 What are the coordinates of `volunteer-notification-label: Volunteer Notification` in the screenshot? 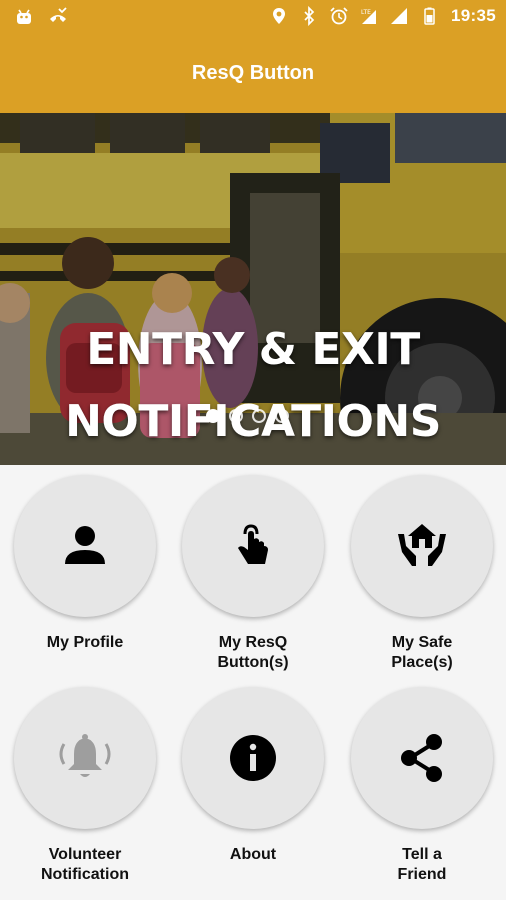 It's located at (85, 864).